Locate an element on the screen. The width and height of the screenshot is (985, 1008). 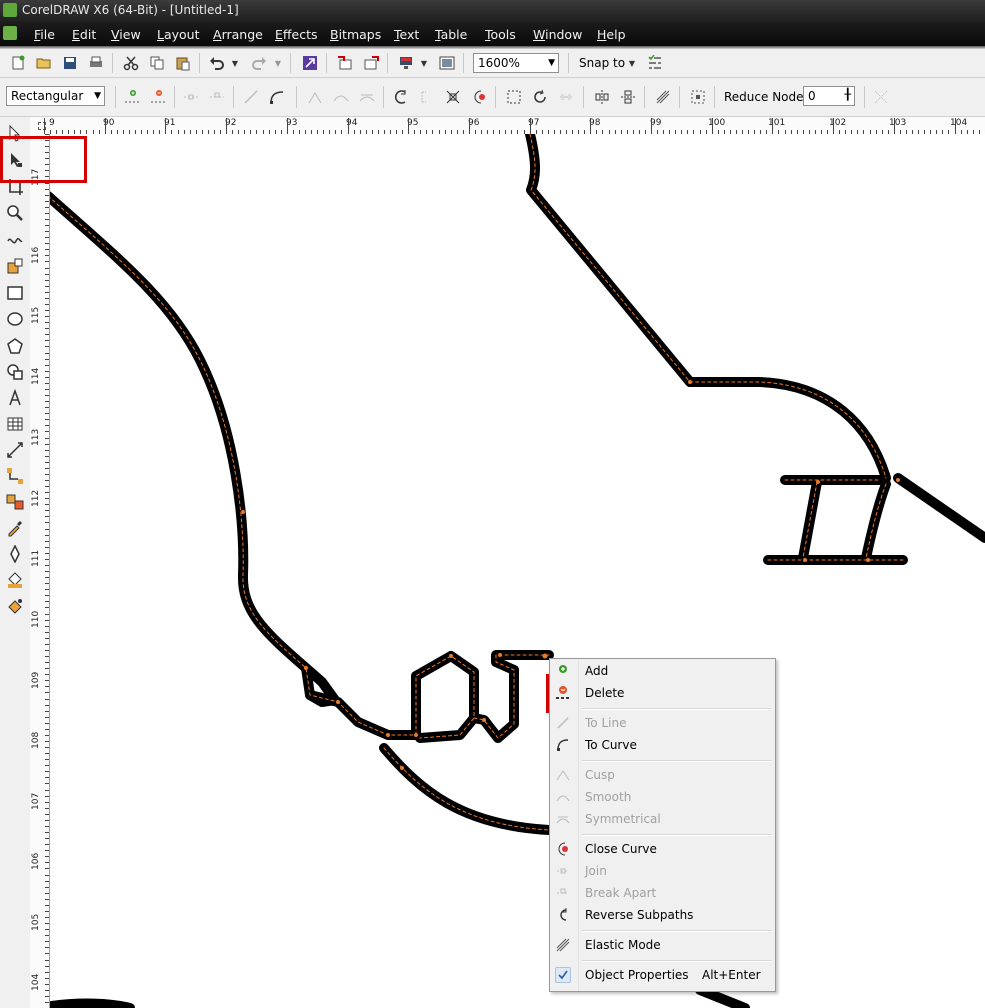
welcome-screen-icon is located at coordinates (447, 63).